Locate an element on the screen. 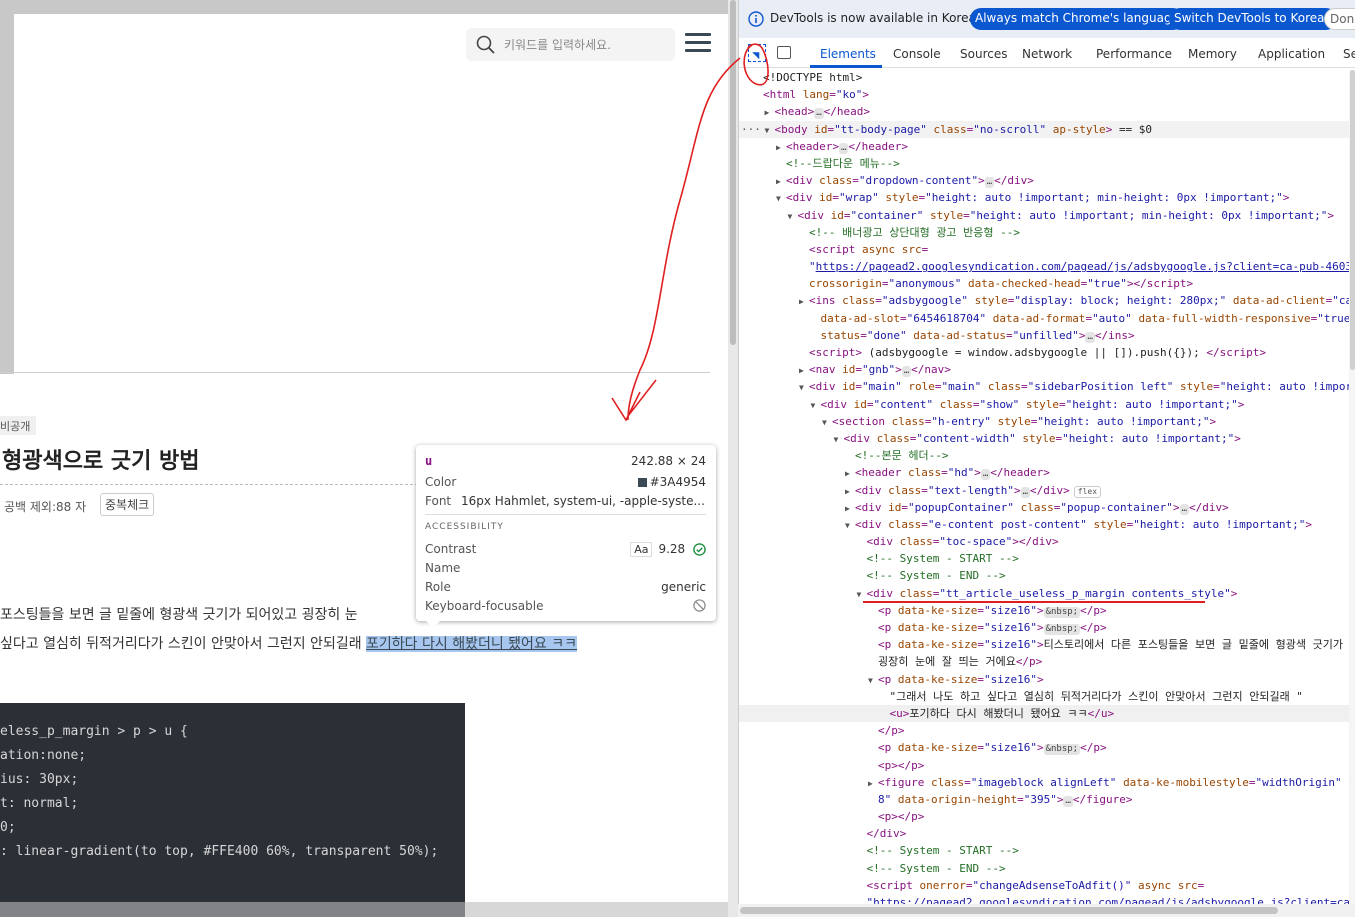  tab-network: Network is located at coordinates (1047, 54).